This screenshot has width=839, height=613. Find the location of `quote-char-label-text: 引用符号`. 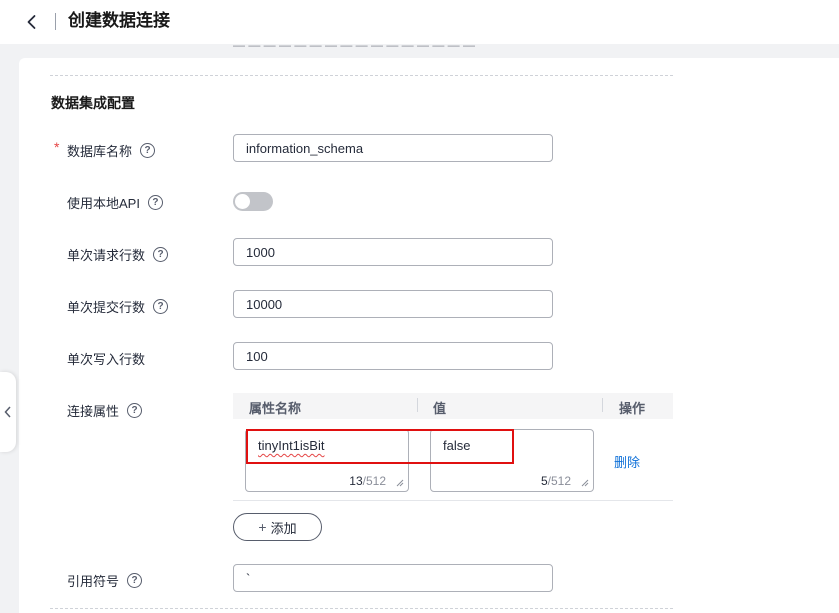

quote-char-label-text: 引用符号 is located at coordinates (93, 581).